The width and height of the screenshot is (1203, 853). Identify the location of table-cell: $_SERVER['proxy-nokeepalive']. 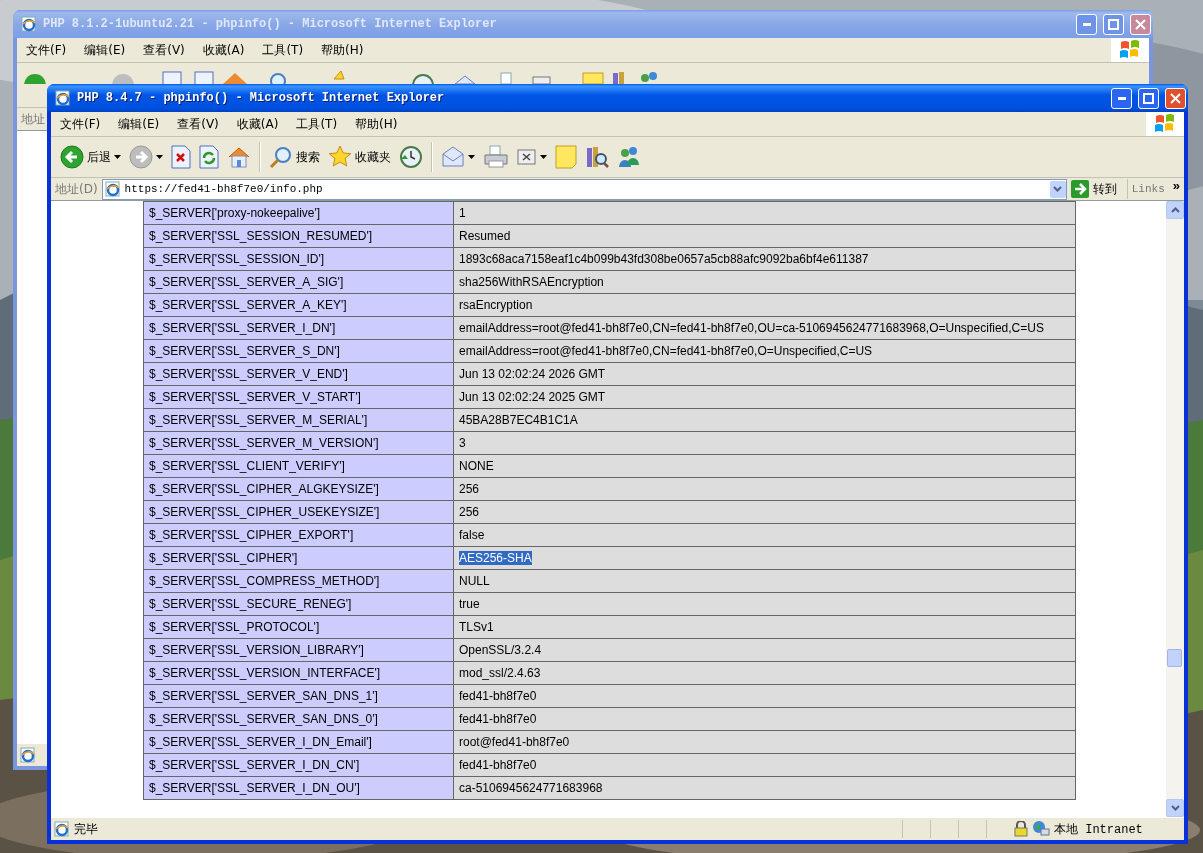
(298, 213).